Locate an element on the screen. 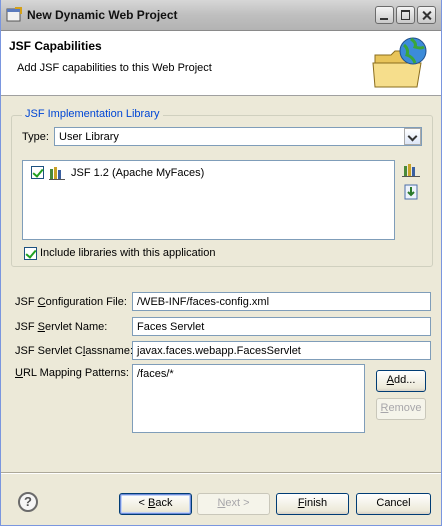 Image resolution: width=442 pixels, height=526 pixels. library-label: JSF 1.2 (Apache MyFaces) is located at coordinates (138, 173).